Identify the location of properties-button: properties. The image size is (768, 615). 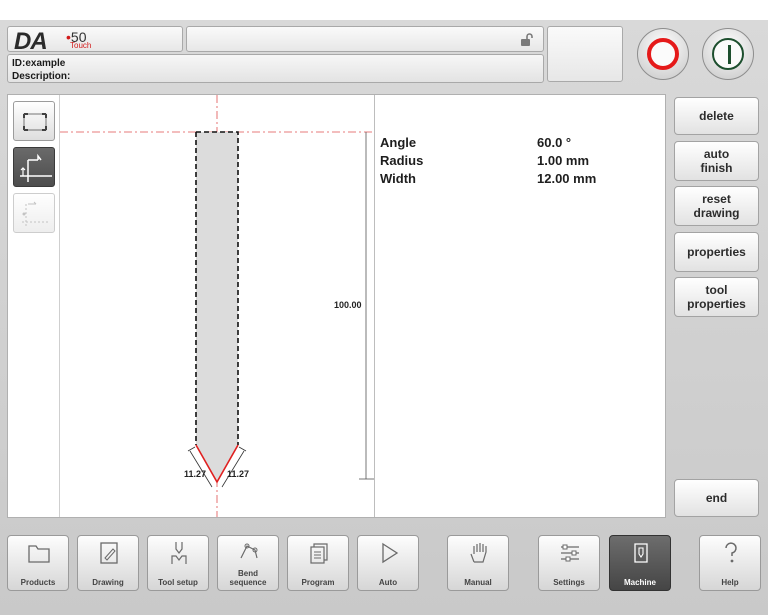
(716, 252).